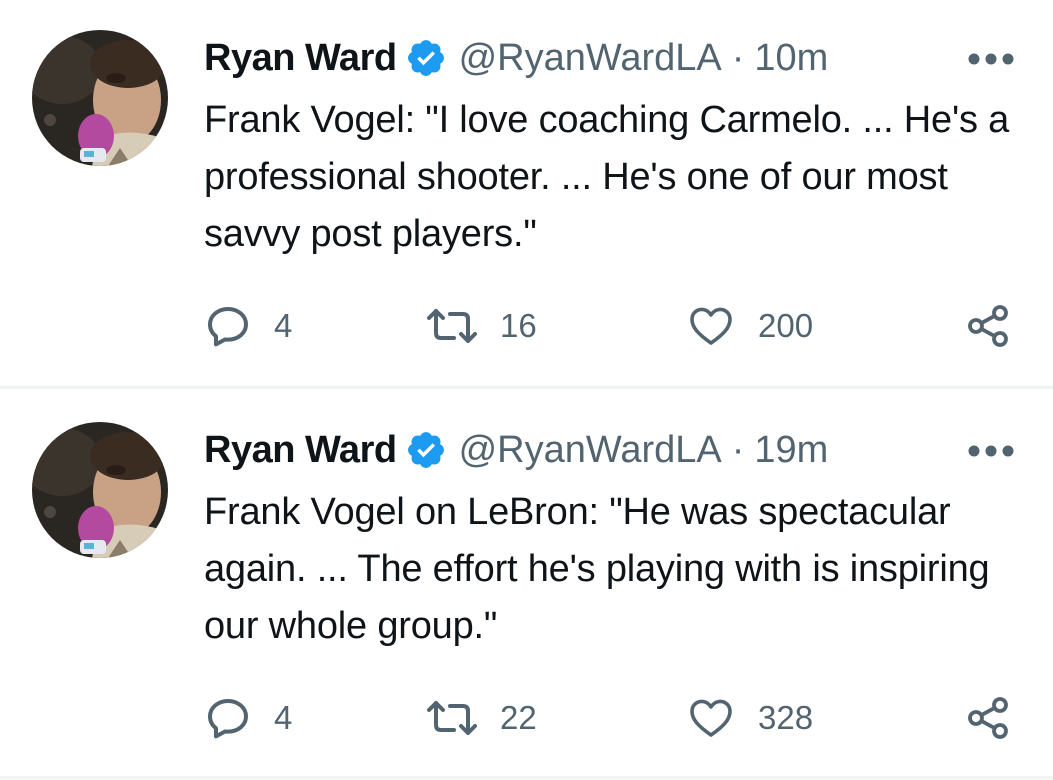 The width and height of the screenshot is (1053, 780). What do you see at coordinates (791, 58) in the screenshot?
I see `timestamp: 10m` at bounding box center [791, 58].